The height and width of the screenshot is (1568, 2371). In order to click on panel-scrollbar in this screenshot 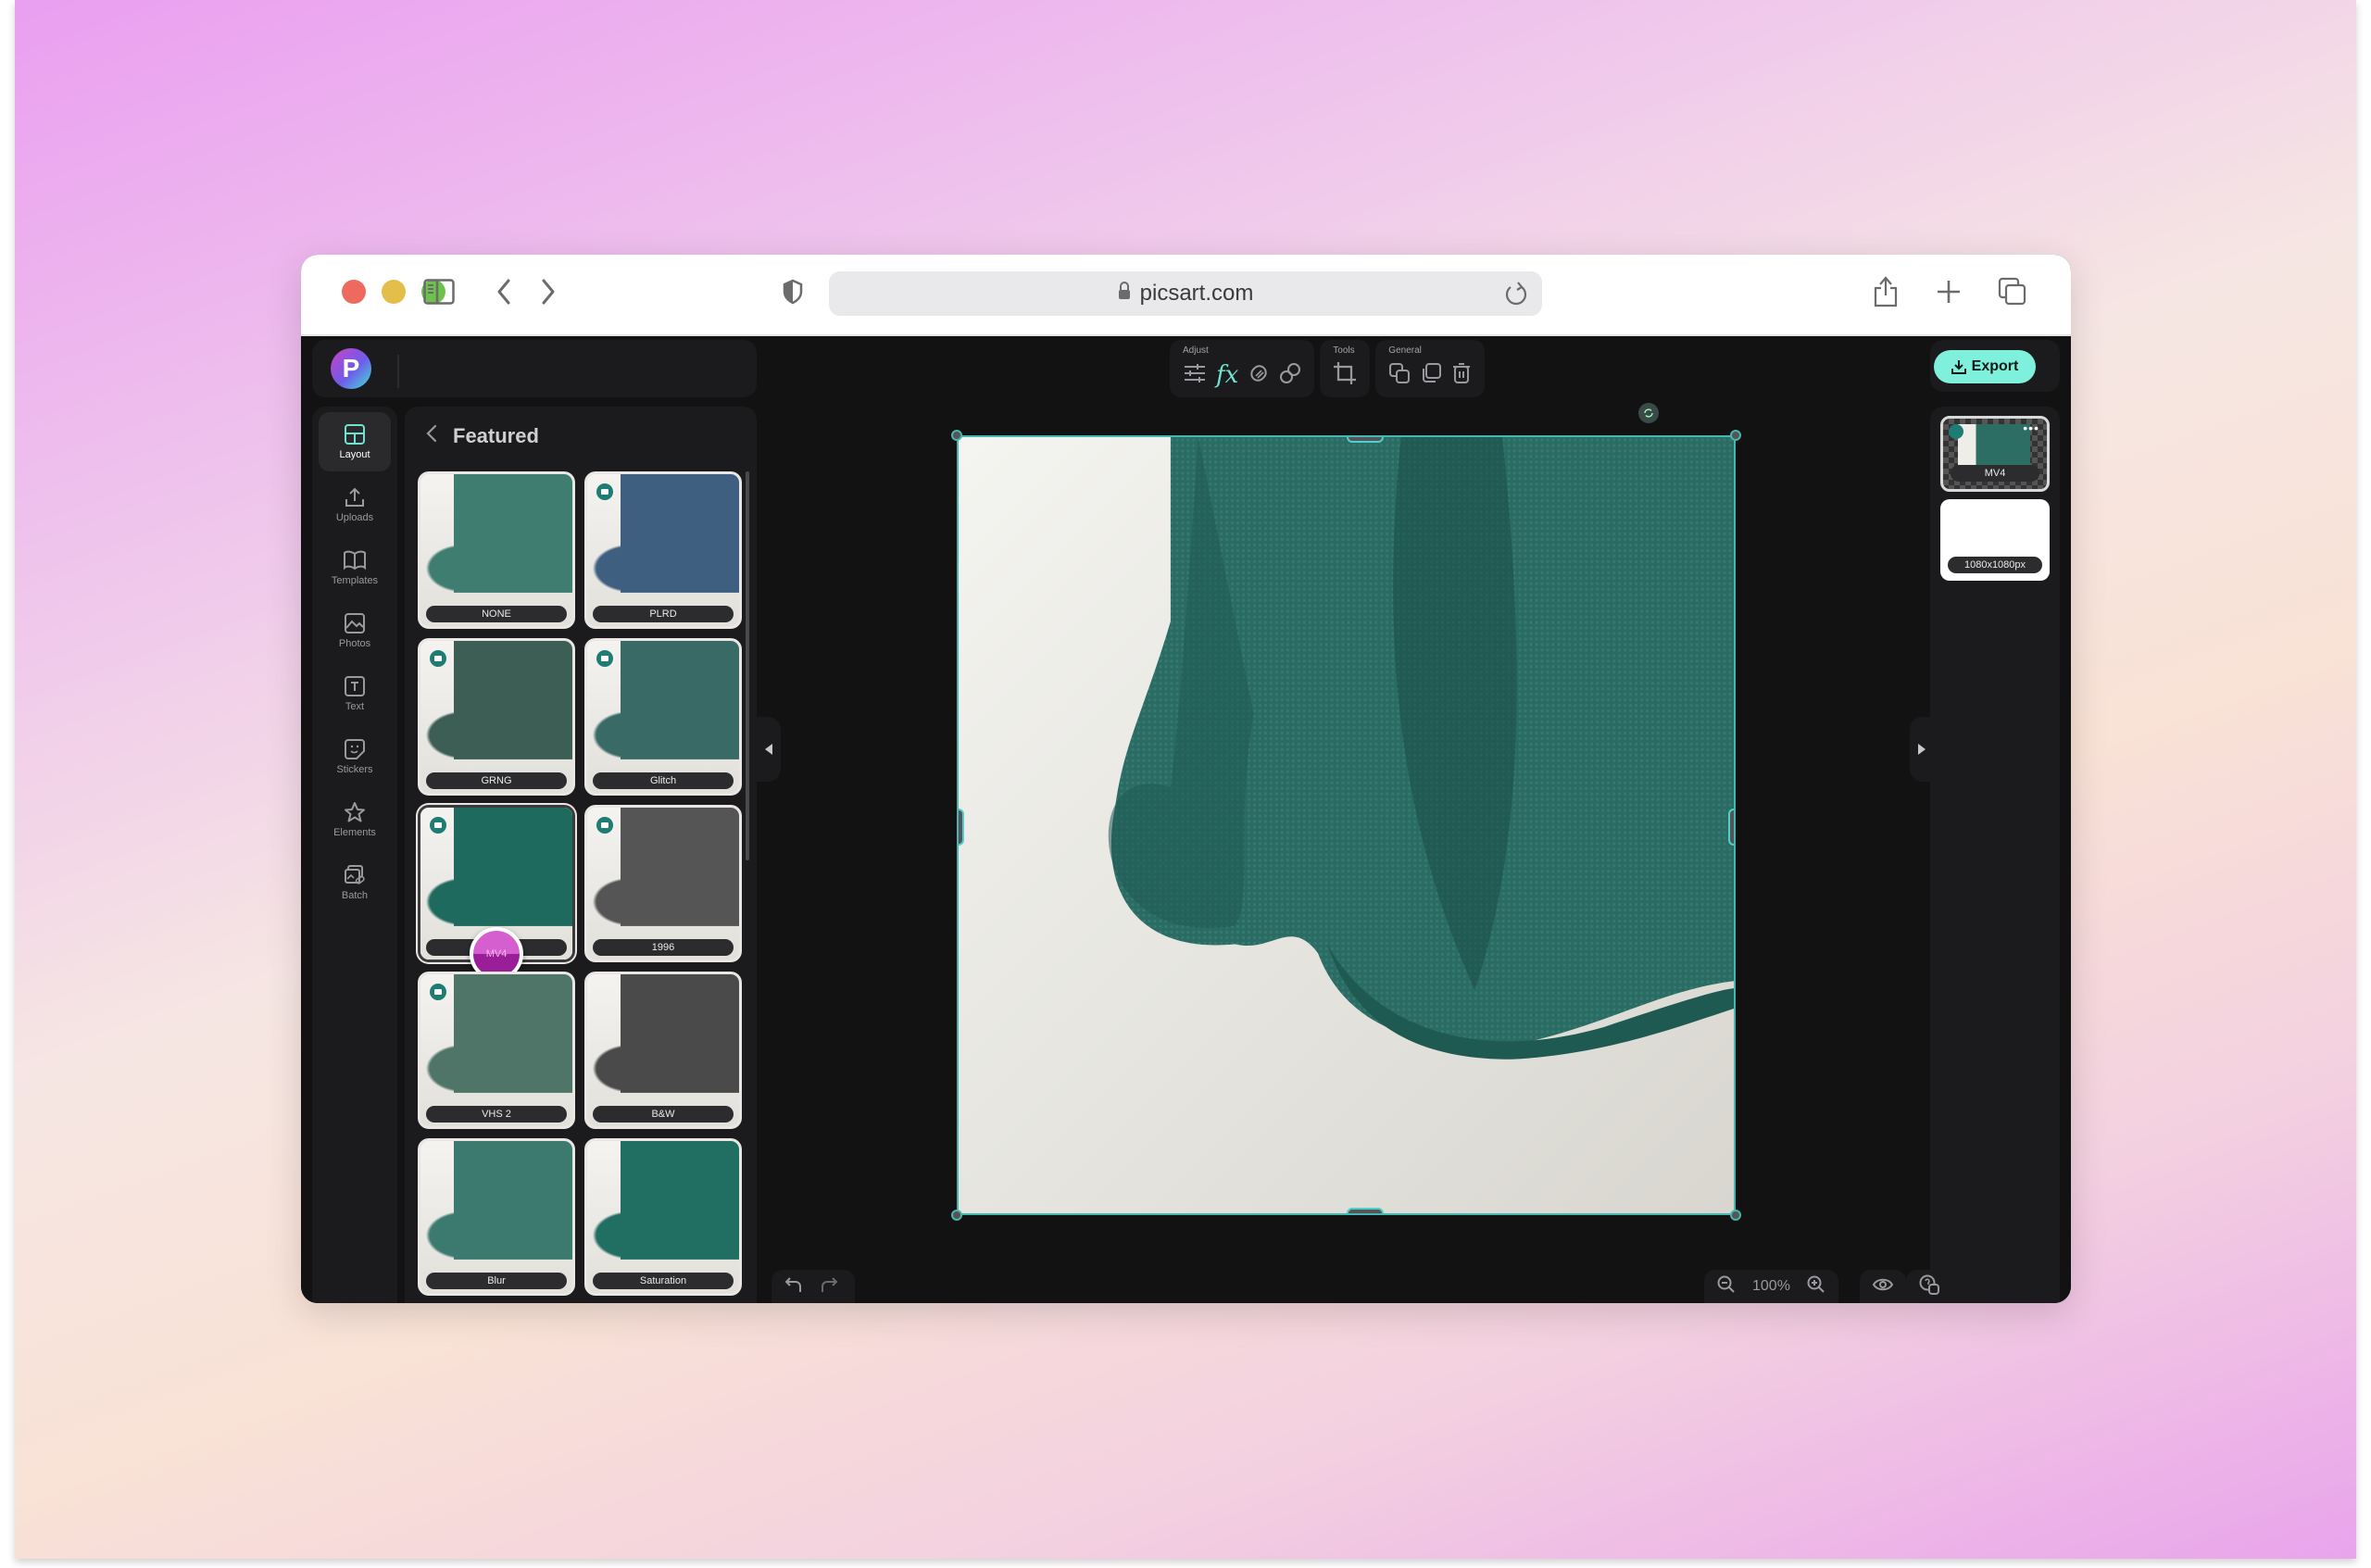, I will do `click(747, 666)`.